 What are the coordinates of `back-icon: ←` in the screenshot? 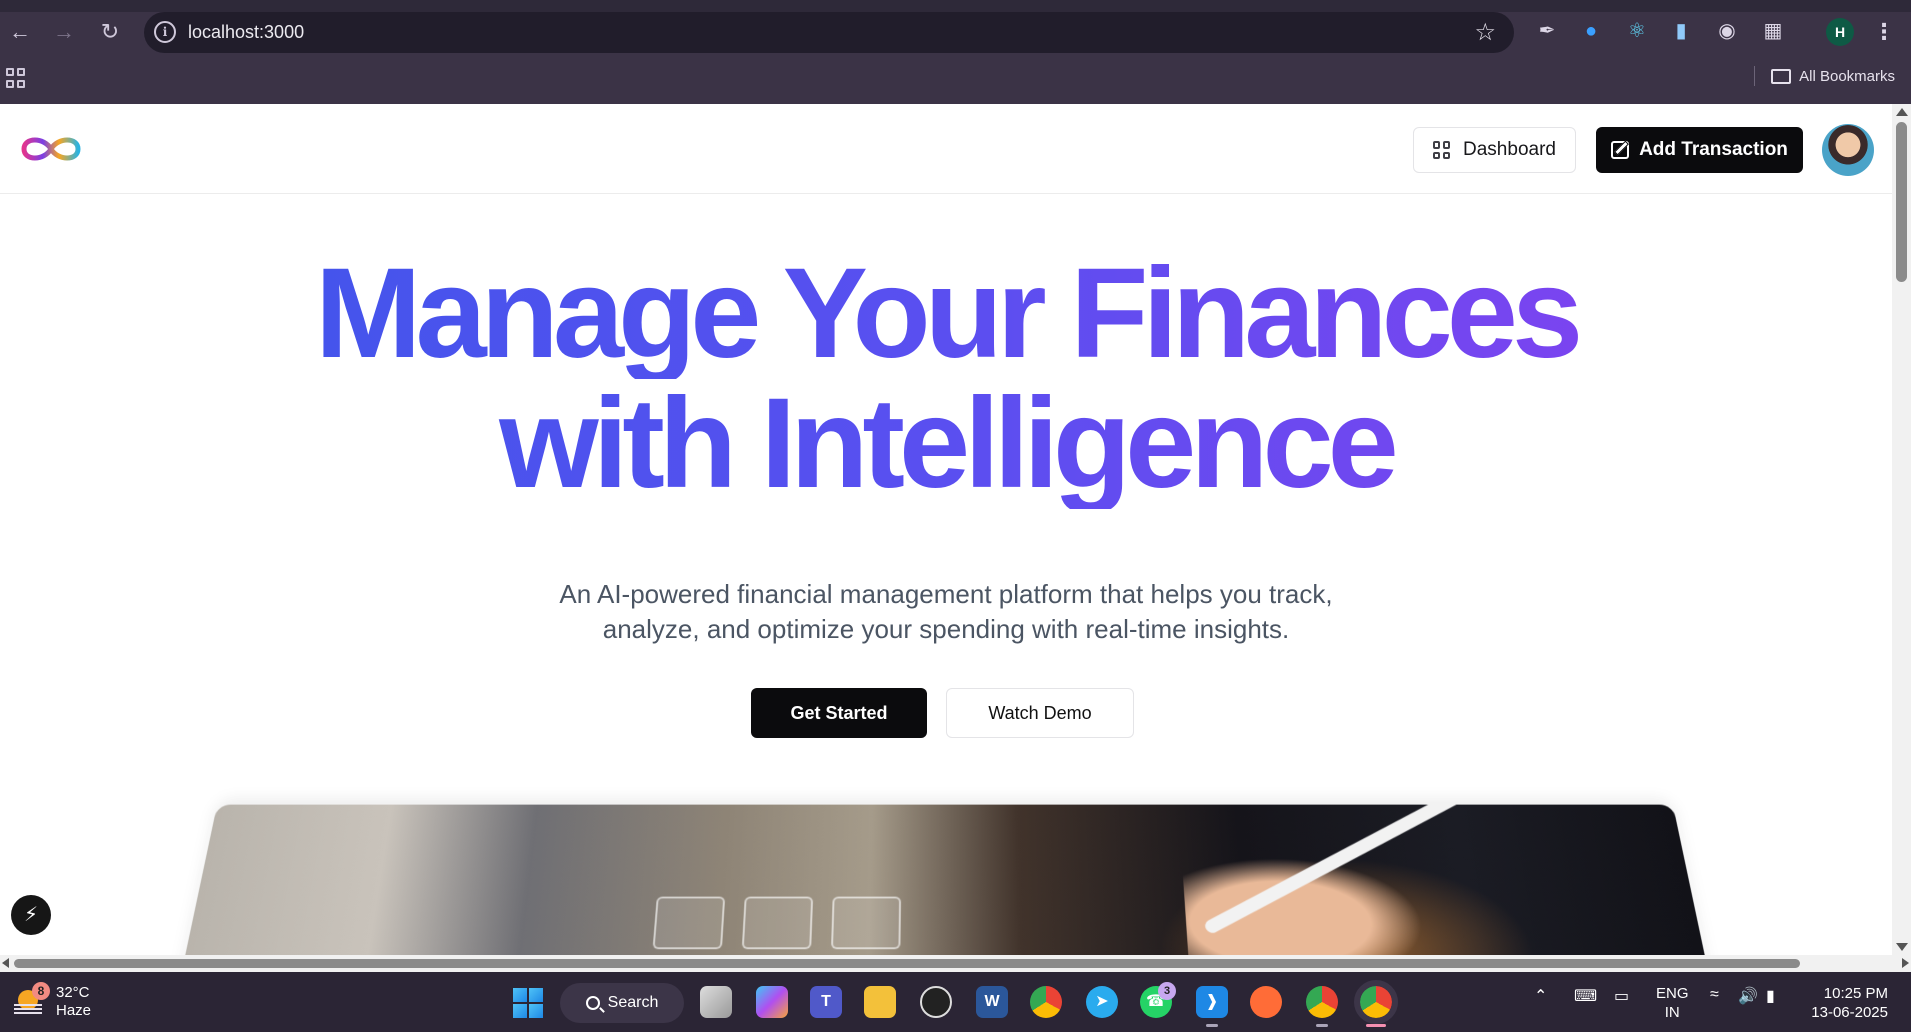 It's located at (20, 32).